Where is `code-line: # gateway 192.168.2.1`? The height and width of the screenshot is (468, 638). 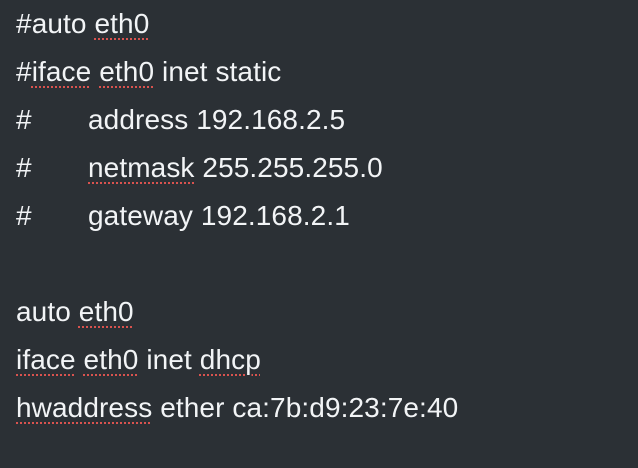 code-line: # gateway 192.168.2.1 is located at coordinates (327, 222).